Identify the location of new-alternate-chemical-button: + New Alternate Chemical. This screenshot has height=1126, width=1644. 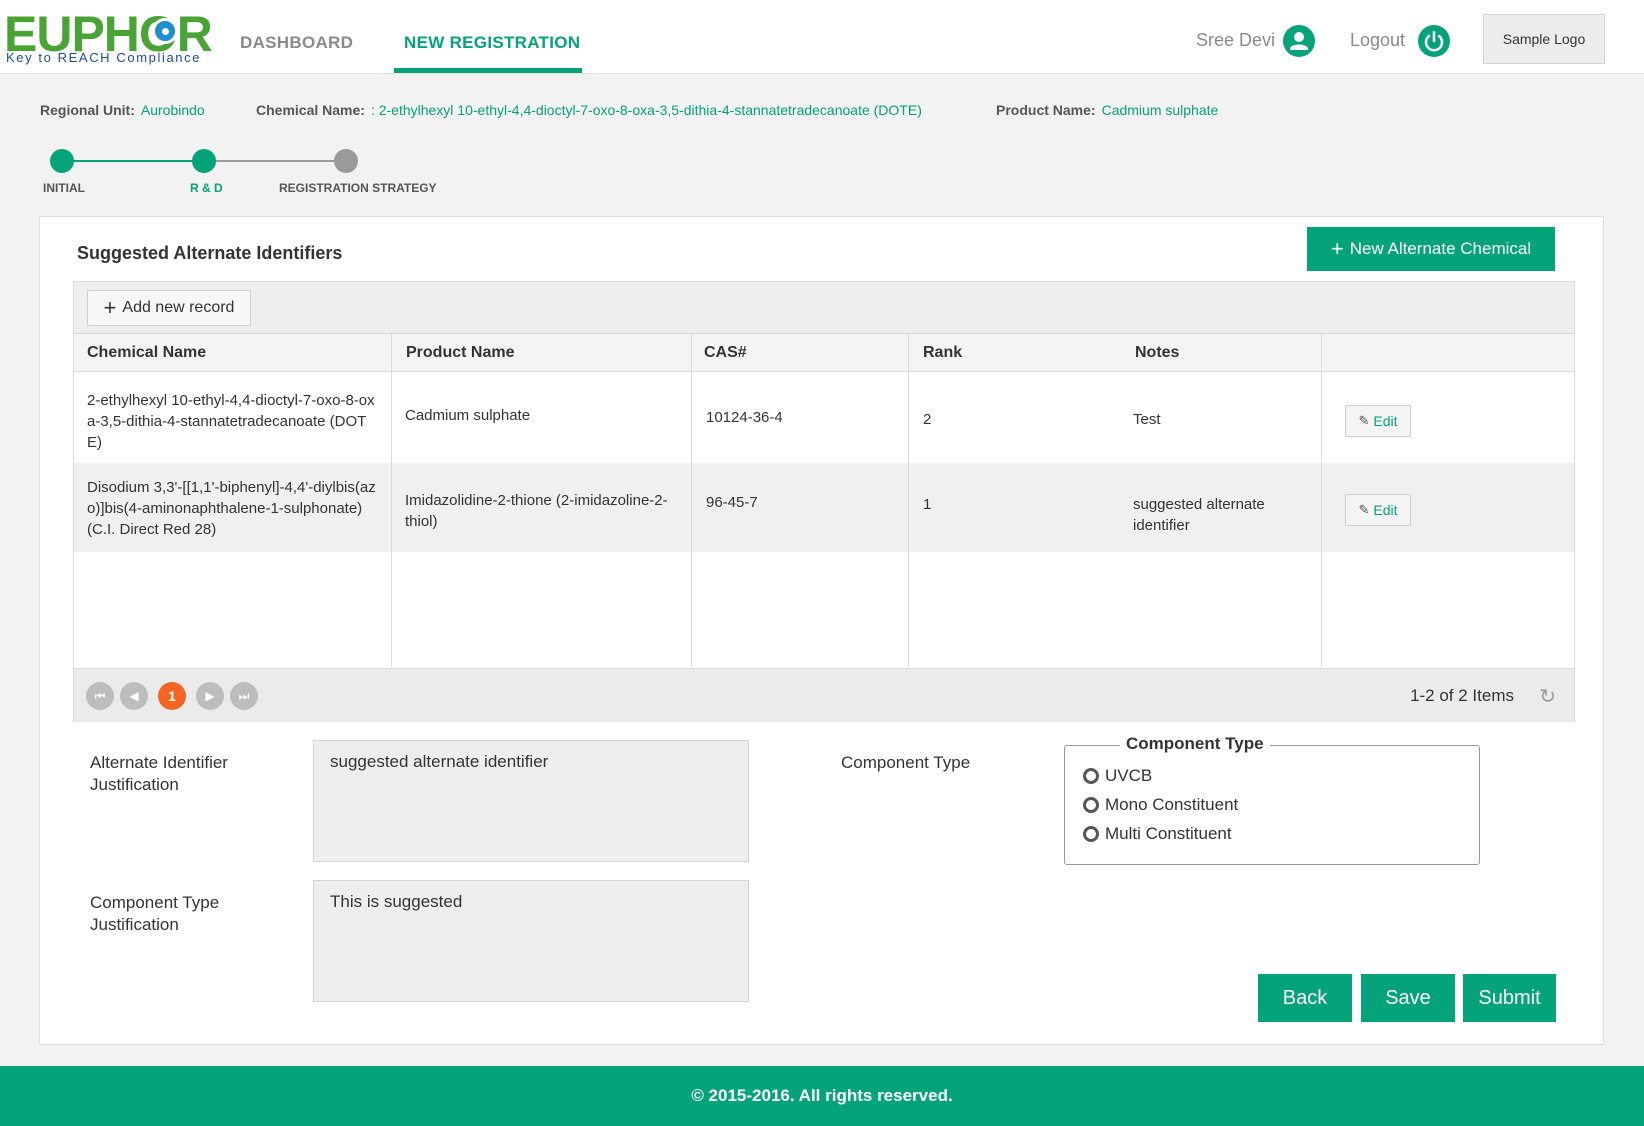
(1431, 249).